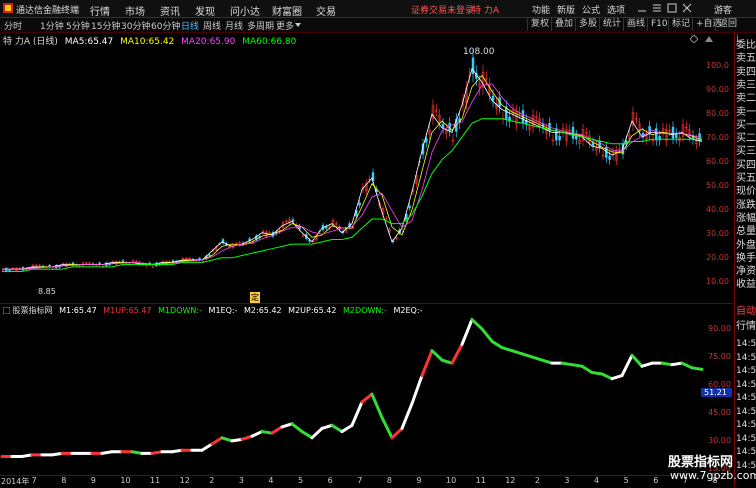 This screenshot has height=488, width=756. Describe the element at coordinates (746, 86) in the screenshot. I see `side-item: 卖三` at that location.